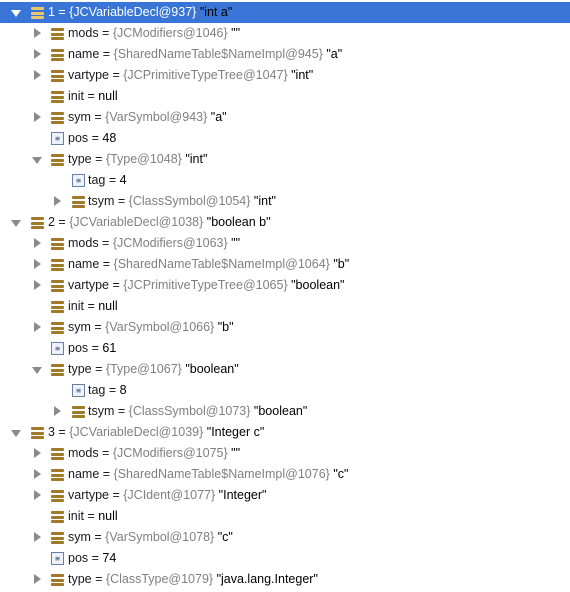 The width and height of the screenshot is (570, 592). What do you see at coordinates (285, 222) in the screenshot?
I see `tree-node-2: 2 = {JCVariableDecl@1038} "boolean b"` at bounding box center [285, 222].